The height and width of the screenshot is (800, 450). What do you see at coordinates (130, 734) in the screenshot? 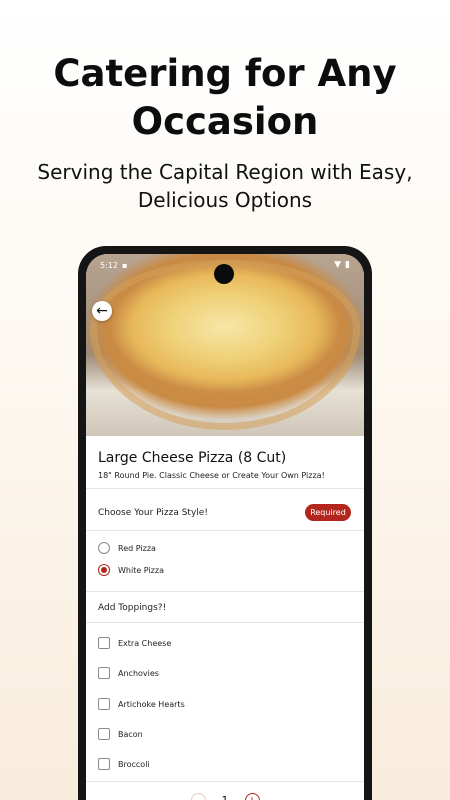
I see `option-label: Bacon` at bounding box center [130, 734].